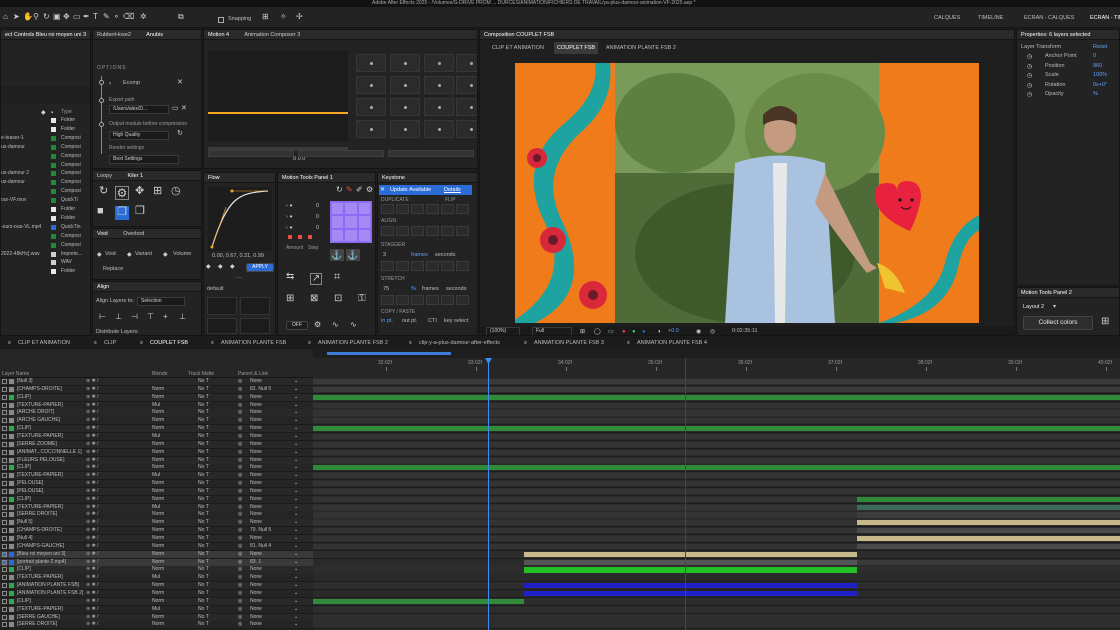  What do you see at coordinates (569, 343) in the screenshot?
I see `timeline-tab: ANIMATION PLANTE FSB 3` at bounding box center [569, 343].